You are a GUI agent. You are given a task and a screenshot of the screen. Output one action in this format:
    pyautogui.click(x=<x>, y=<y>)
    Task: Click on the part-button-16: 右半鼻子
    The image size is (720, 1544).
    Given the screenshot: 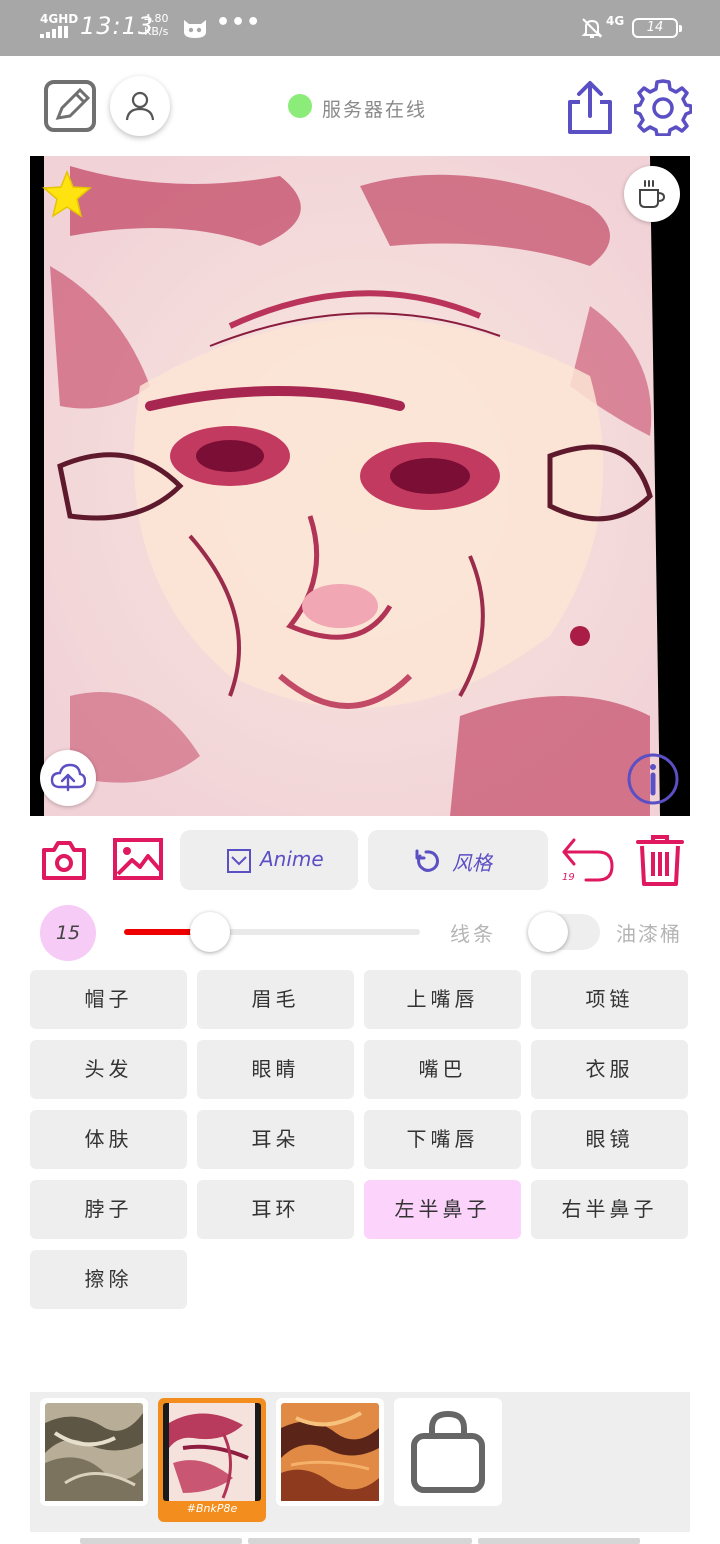 What is the action you would take?
    pyautogui.click(x=609, y=1209)
    